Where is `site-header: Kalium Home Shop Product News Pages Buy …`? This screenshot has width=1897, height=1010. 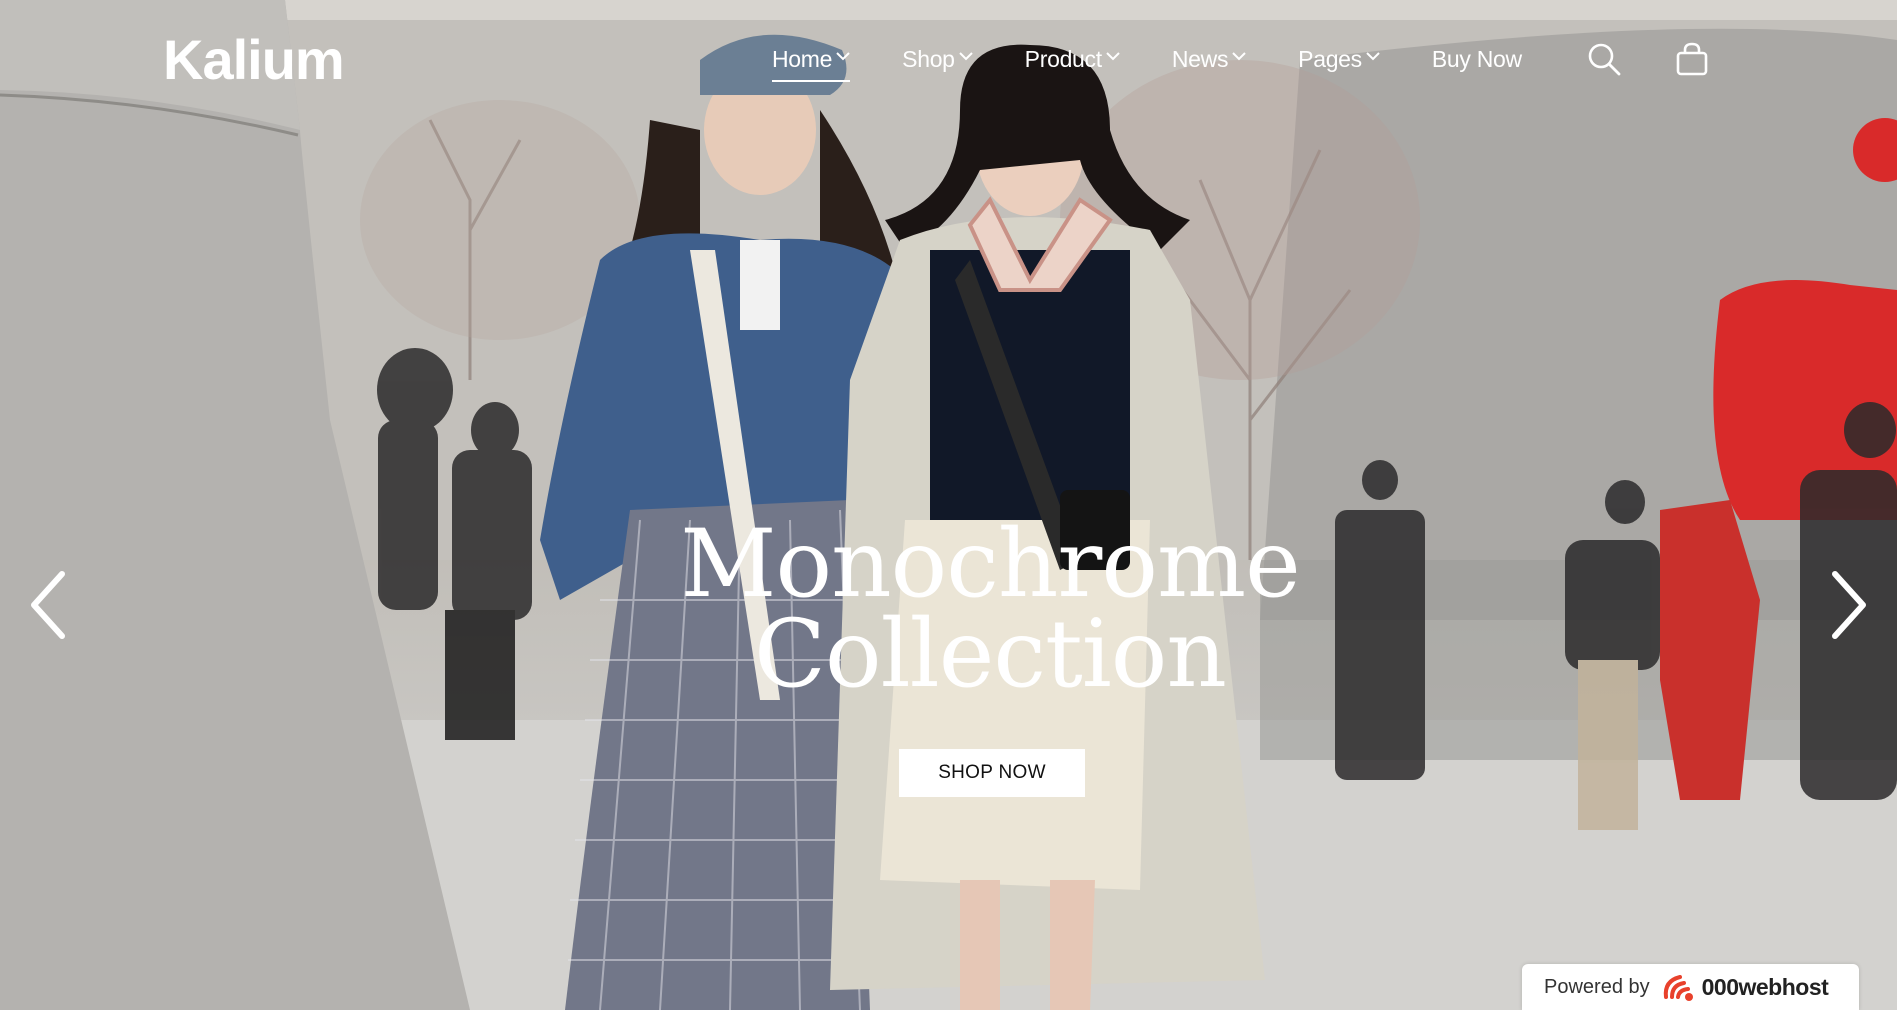 site-header: Kalium Home Shop Product News Pages Buy … is located at coordinates (948, 60).